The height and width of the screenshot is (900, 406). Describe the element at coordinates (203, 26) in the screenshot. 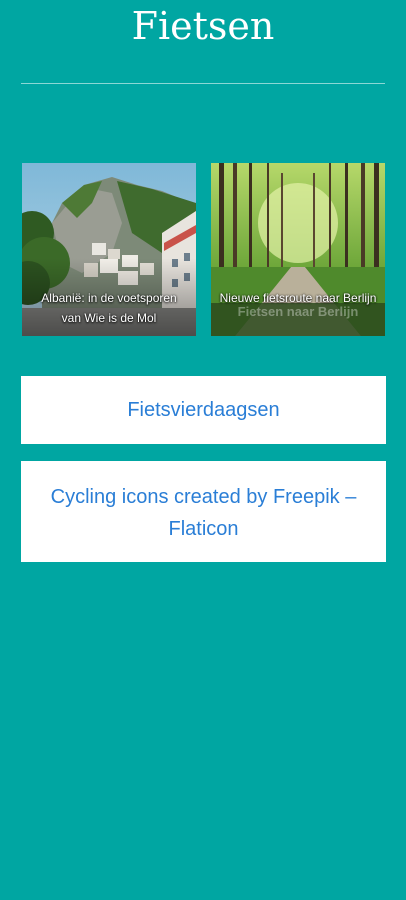

I see `page-title: Fietsen` at that location.